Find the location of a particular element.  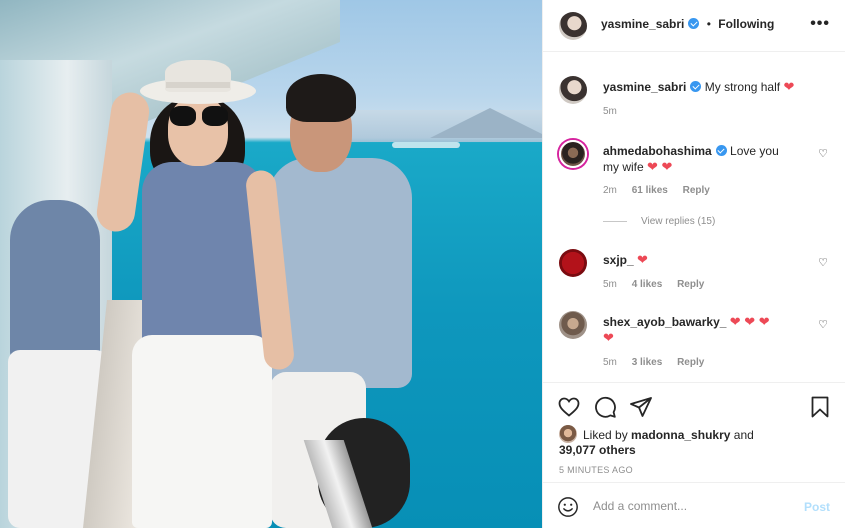

share-icon is located at coordinates (641, 407).